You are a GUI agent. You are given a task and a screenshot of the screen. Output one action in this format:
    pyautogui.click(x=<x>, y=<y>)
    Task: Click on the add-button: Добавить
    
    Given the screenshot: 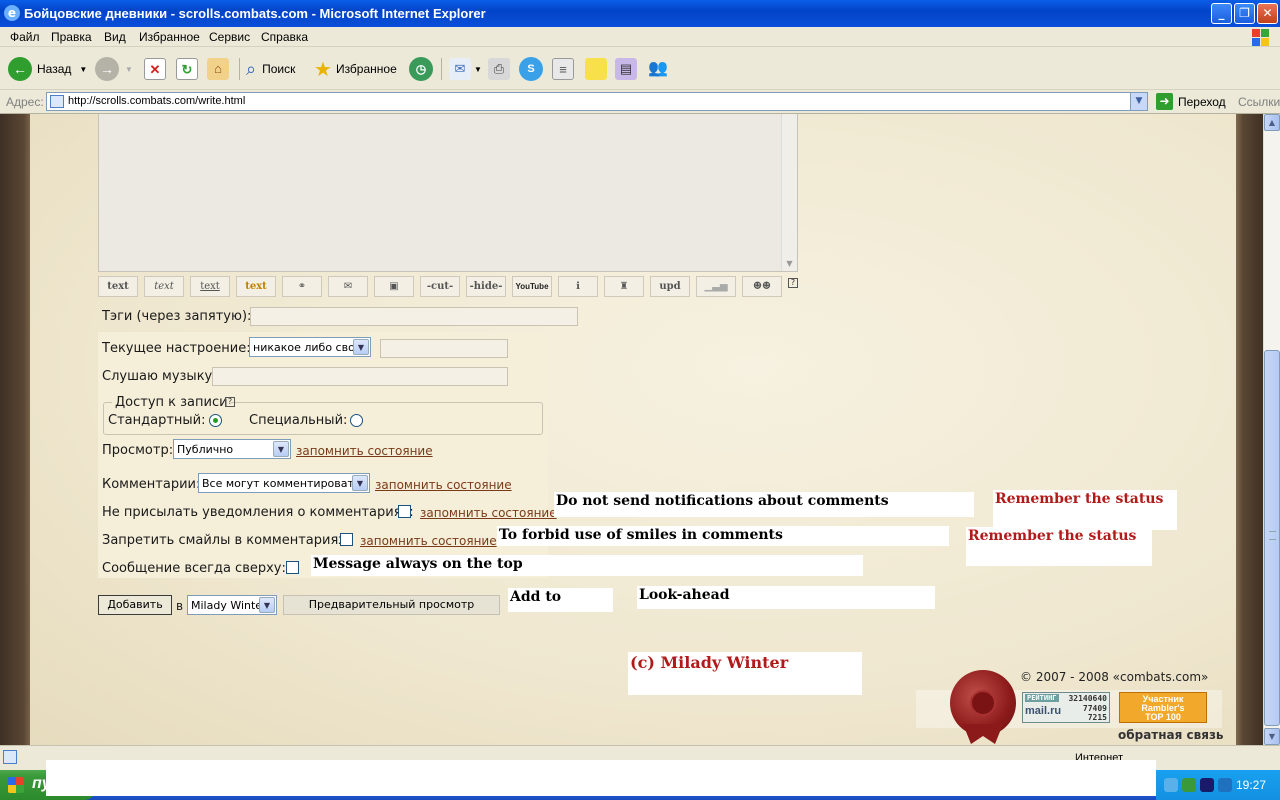 What is the action you would take?
    pyautogui.click(x=135, y=605)
    